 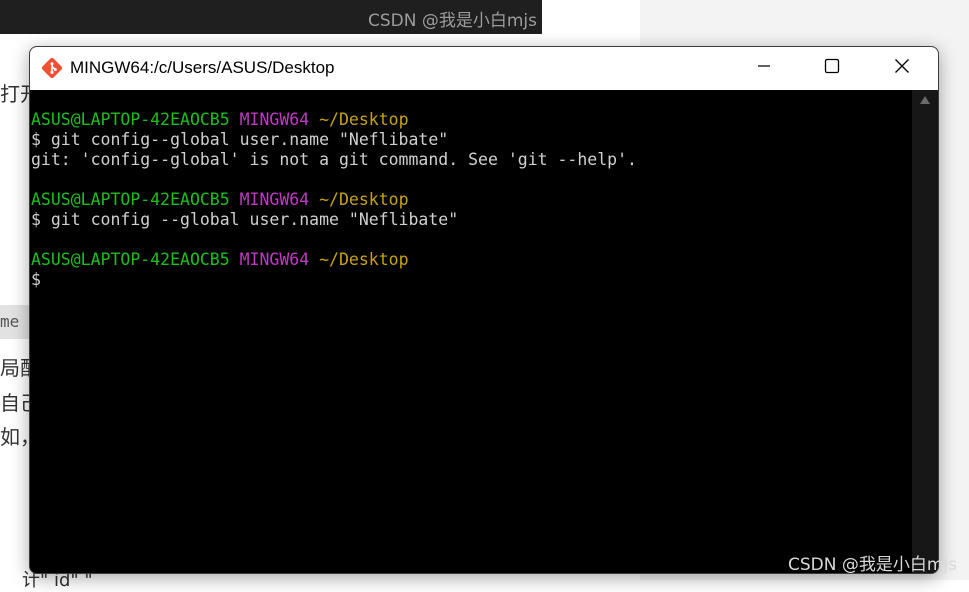 I want to click on background-code-text: me, so click(x=10, y=321).